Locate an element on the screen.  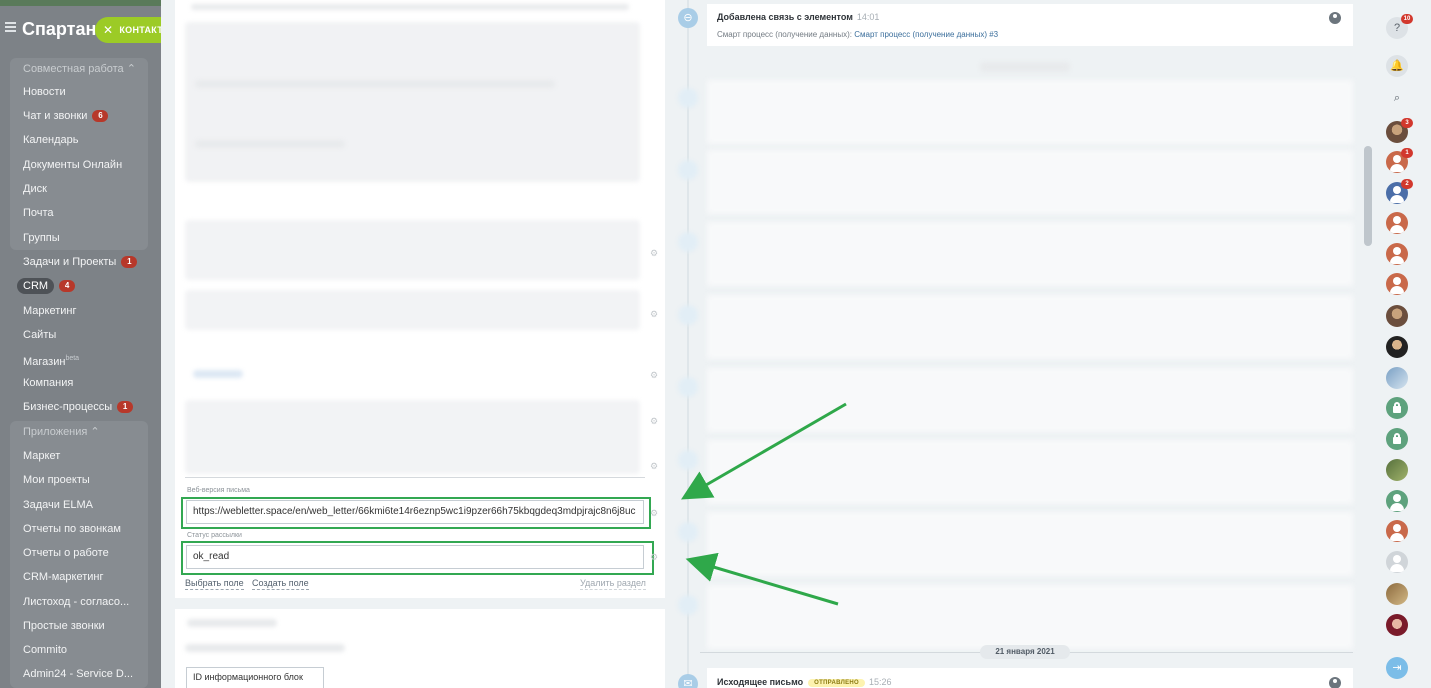
arrow-to-status is located at coordinates (762, 579).